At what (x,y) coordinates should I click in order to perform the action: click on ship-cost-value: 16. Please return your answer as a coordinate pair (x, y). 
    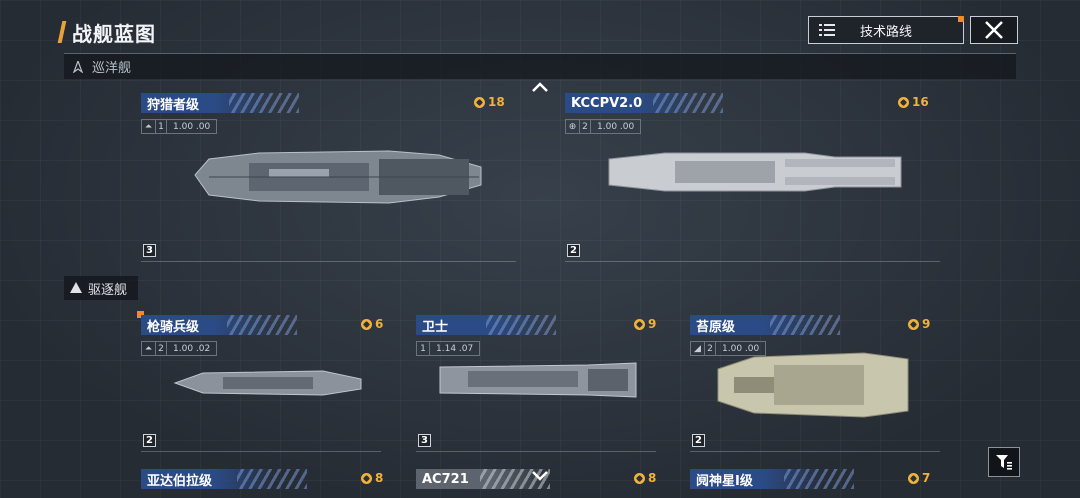
    Looking at the image, I should click on (920, 102).